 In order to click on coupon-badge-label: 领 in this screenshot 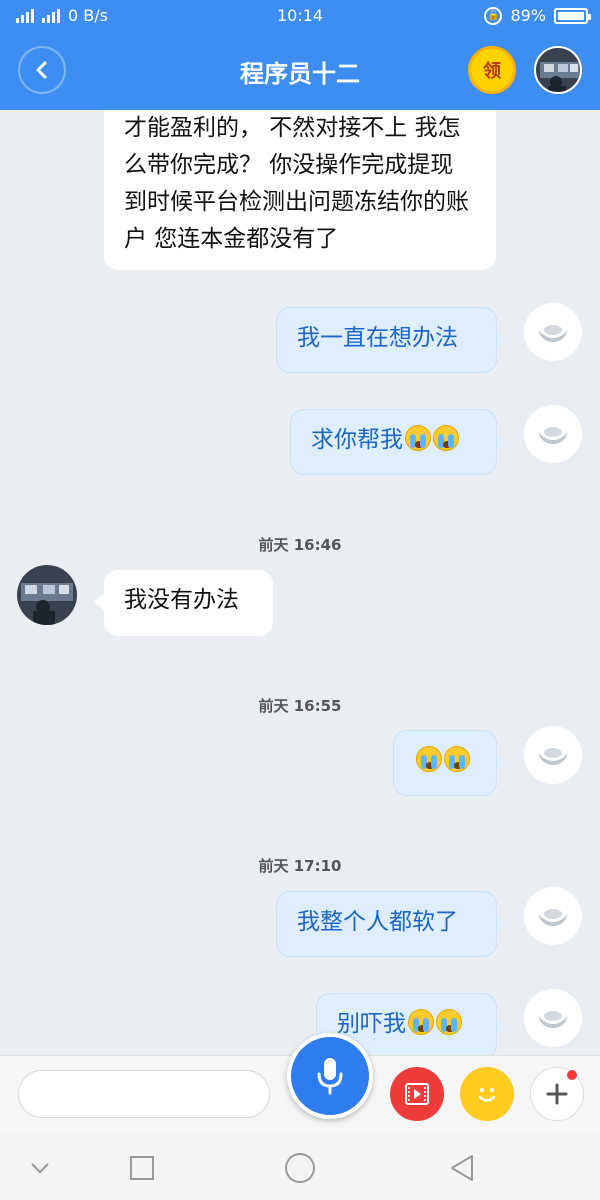, I will do `click(492, 71)`.